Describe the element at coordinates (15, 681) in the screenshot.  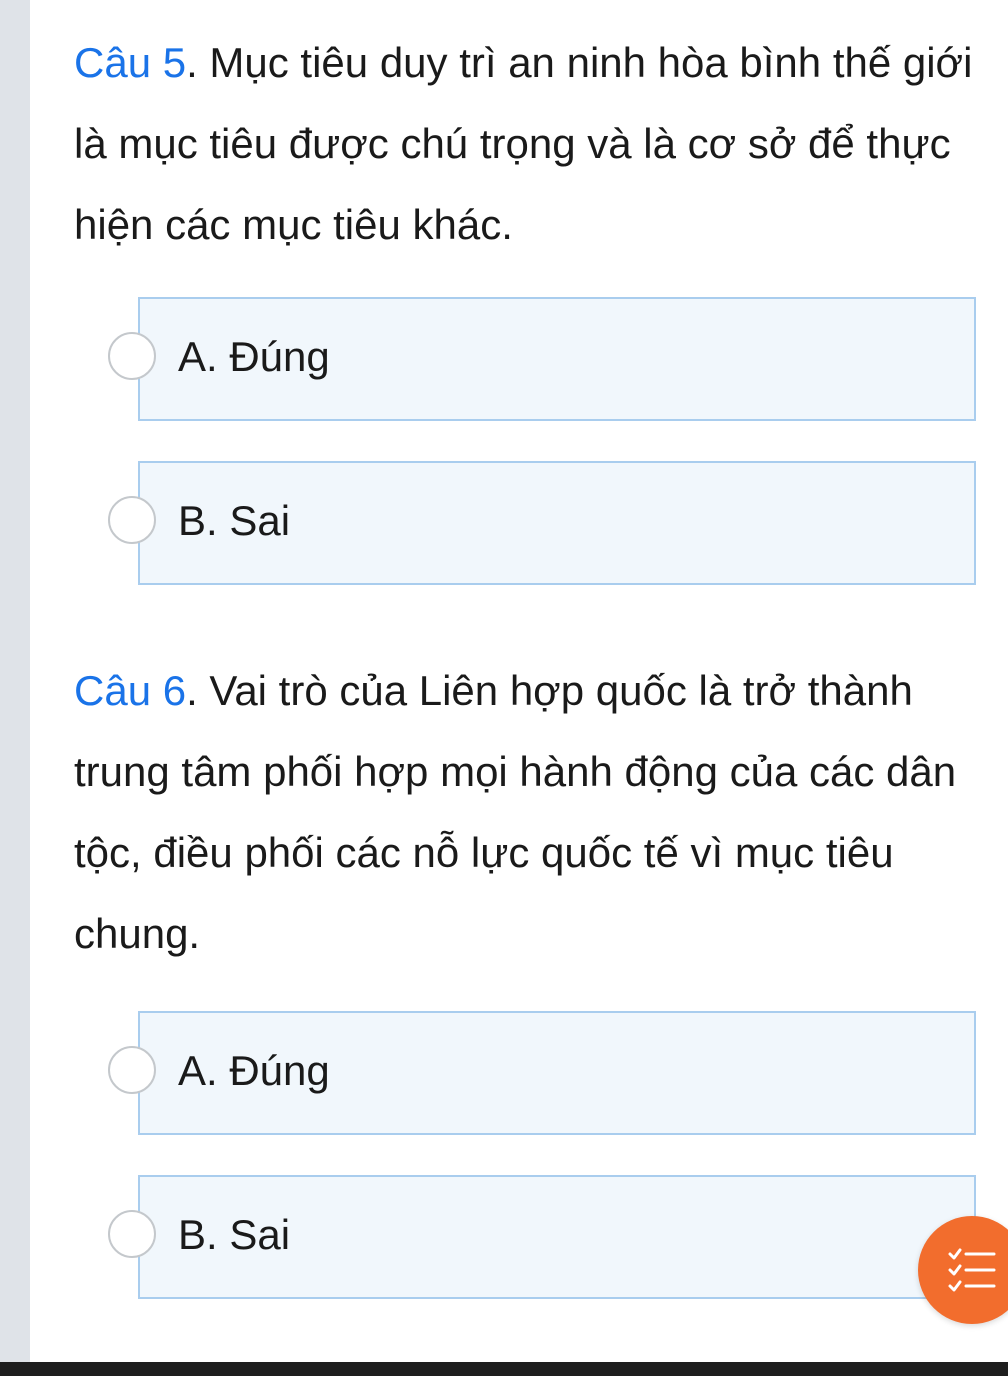
I see `left-rail` at that location.